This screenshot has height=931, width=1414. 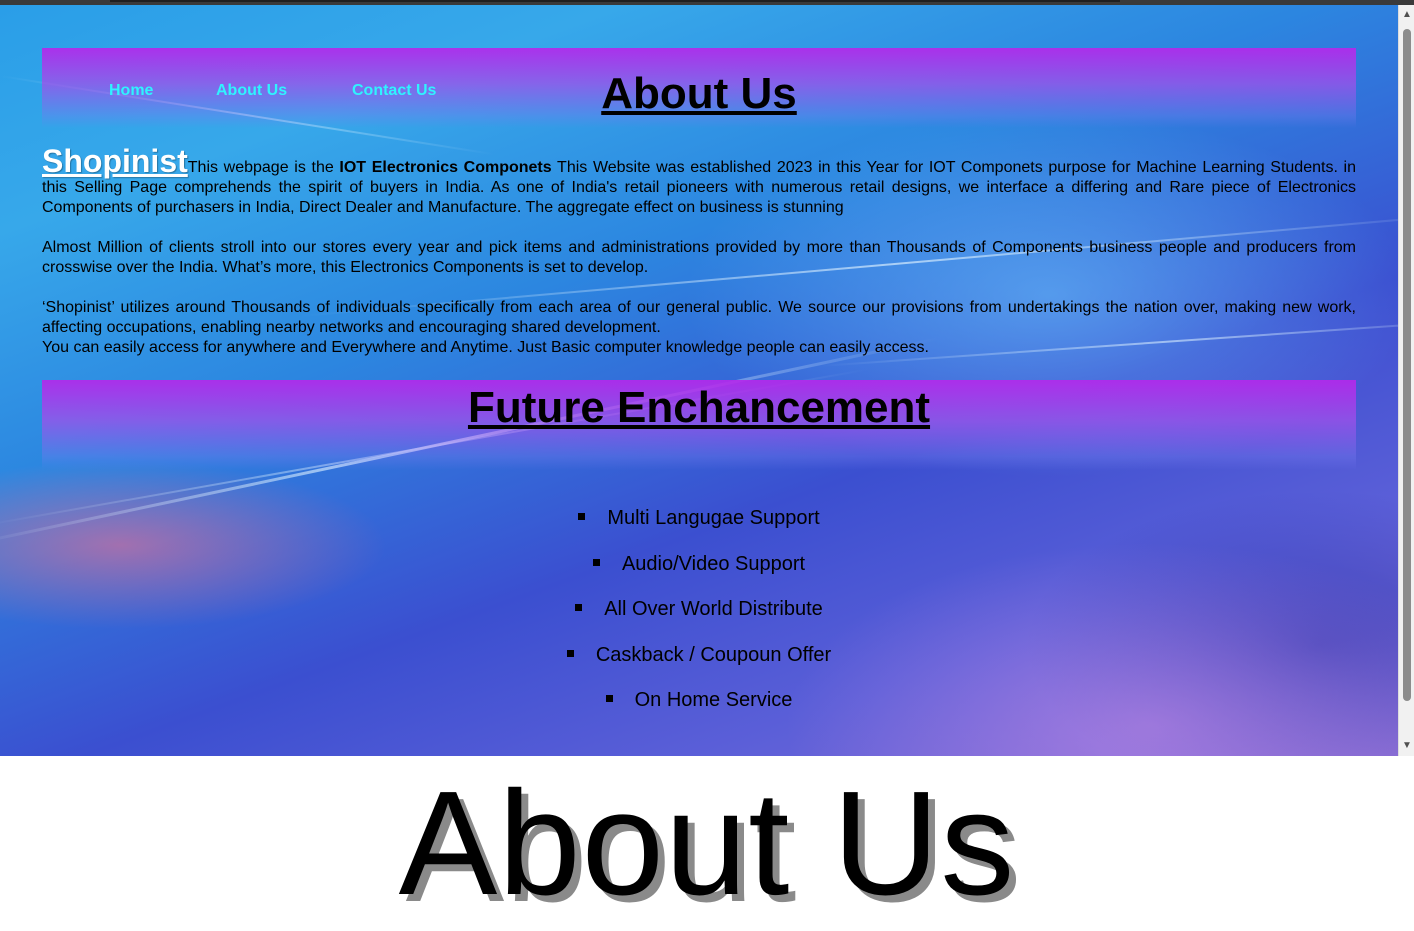 What do you see at coordinates (713, 563) in the screenshot?
I see `list-item-label: Audio/Video Support` at bounding box center [713, 563].